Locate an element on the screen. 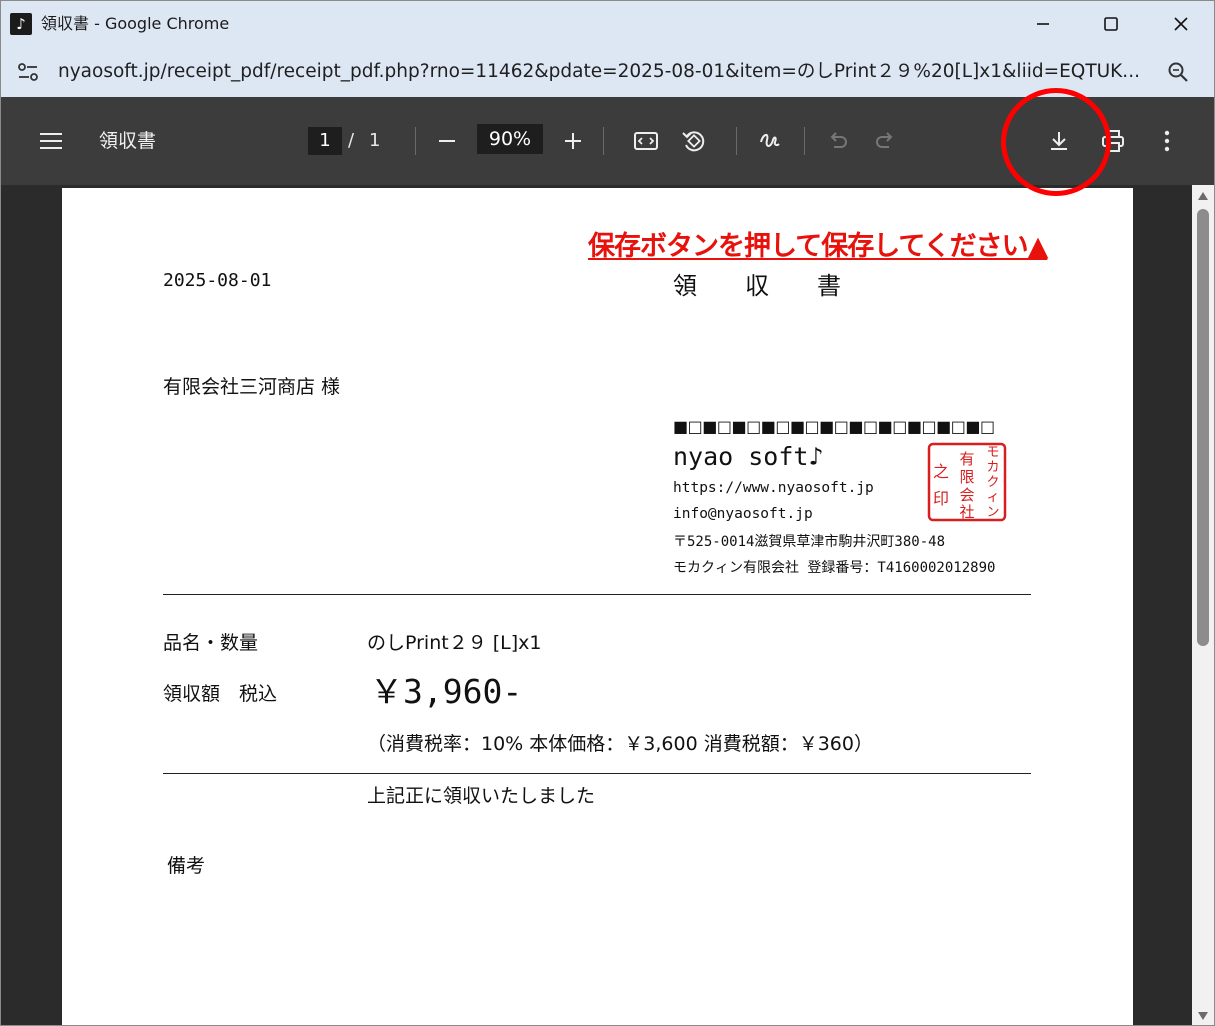 This screenshot has height=1026, width=1215. amount-label: 領収額 税込 is located at coordinates (220, 694).